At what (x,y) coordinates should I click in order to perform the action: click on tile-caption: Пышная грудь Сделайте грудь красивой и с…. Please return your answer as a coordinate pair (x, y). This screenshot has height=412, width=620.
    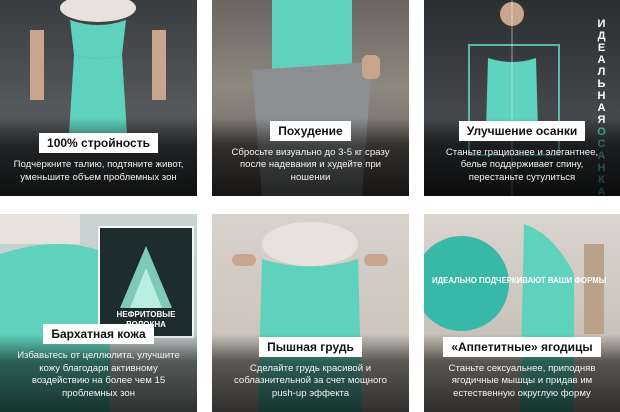
    Looking at the image, I should click on (310, 368).